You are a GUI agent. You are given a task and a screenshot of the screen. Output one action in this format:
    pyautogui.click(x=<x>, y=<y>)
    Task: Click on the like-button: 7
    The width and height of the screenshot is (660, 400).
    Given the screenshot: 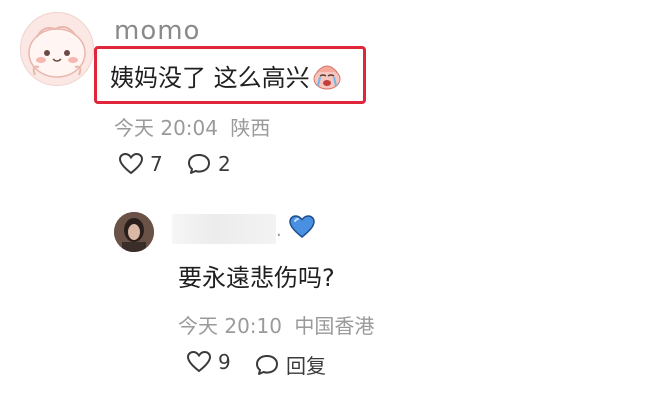 What is the action you would take?
    pyautogui.click(x=140, y=164)
    